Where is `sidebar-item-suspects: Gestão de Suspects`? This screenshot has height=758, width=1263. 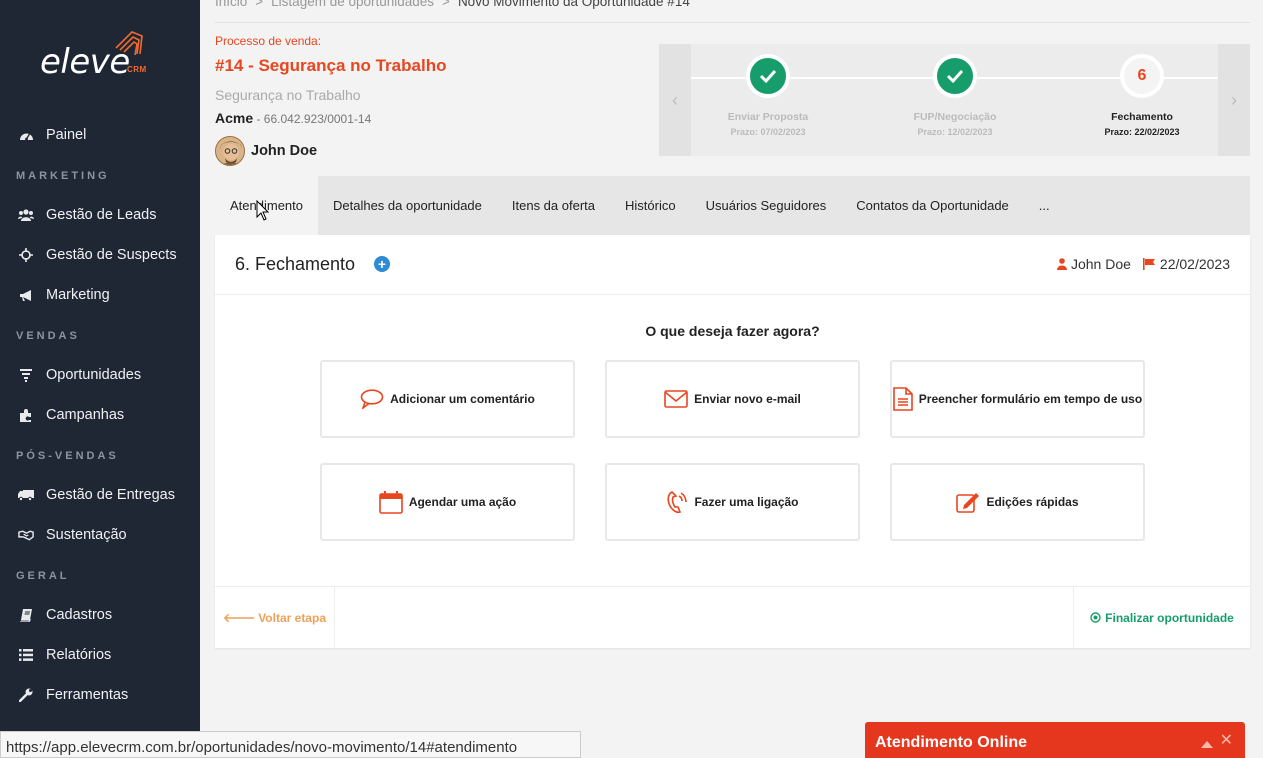 sidebar-item-suspects: Gestão de Suspects is located at coordinates (100, 255).